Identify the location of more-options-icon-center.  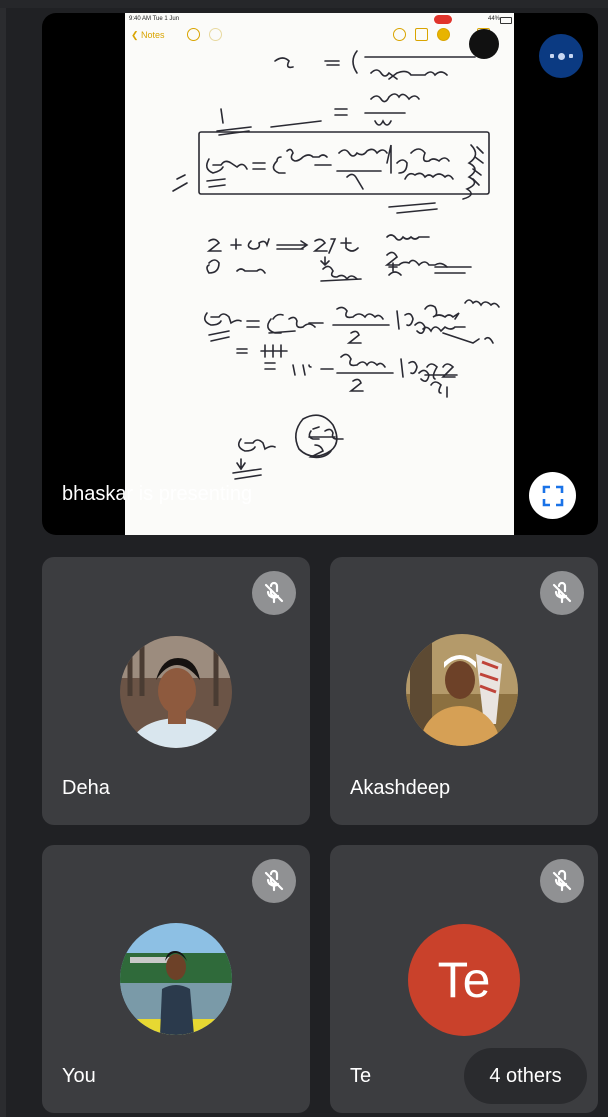
(561, 56).